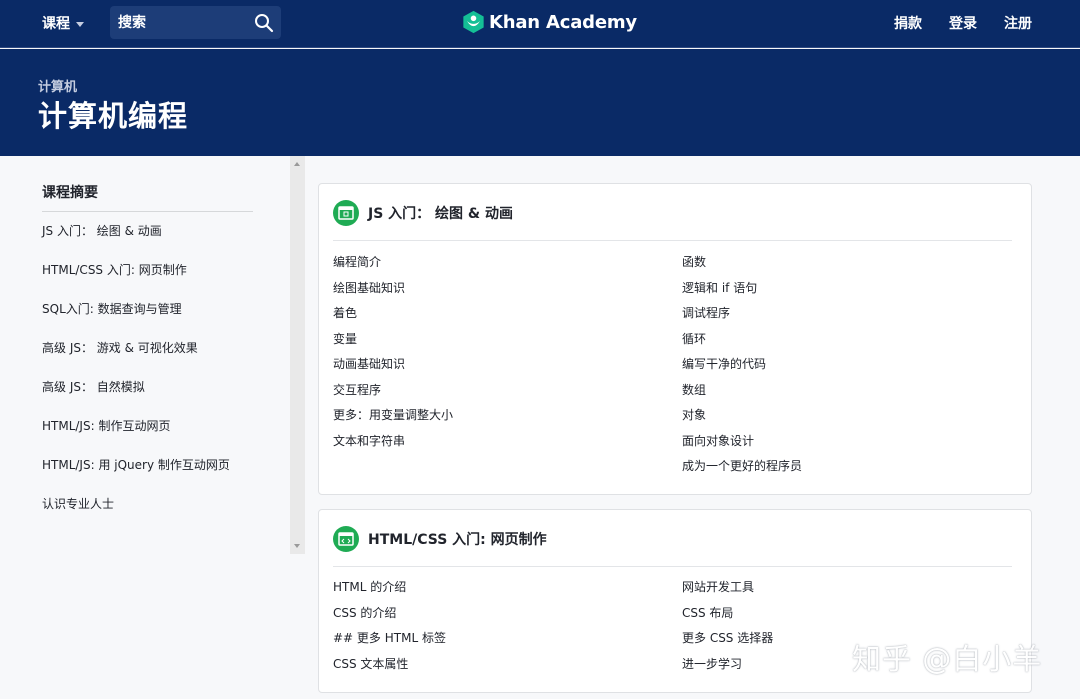 This screenshot has height=699, width=1080. I want to click on sidebar-item-html-css-intro: HTML/CSS 入门: 网页制作, so click(114, 269).